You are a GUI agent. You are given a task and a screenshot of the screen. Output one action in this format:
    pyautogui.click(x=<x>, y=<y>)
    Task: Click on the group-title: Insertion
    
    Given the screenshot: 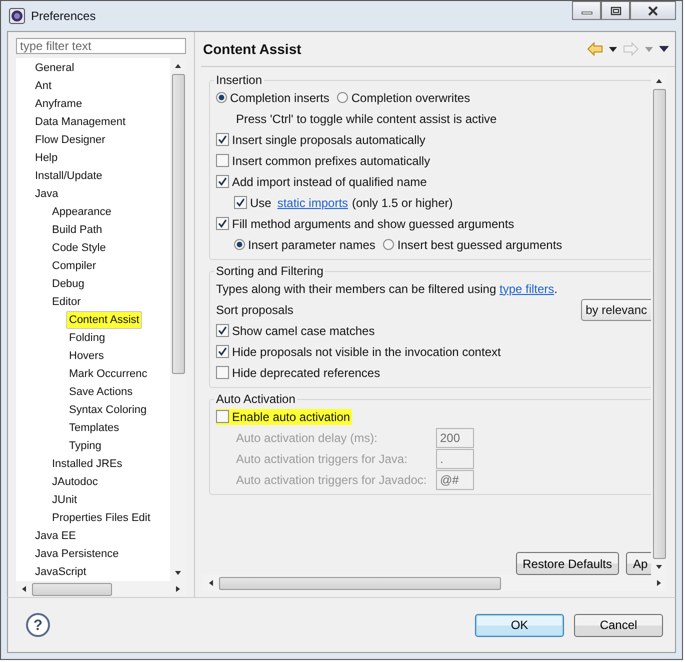 What is the action you would take?
    pyautogui.click(x=239, y=80)
    